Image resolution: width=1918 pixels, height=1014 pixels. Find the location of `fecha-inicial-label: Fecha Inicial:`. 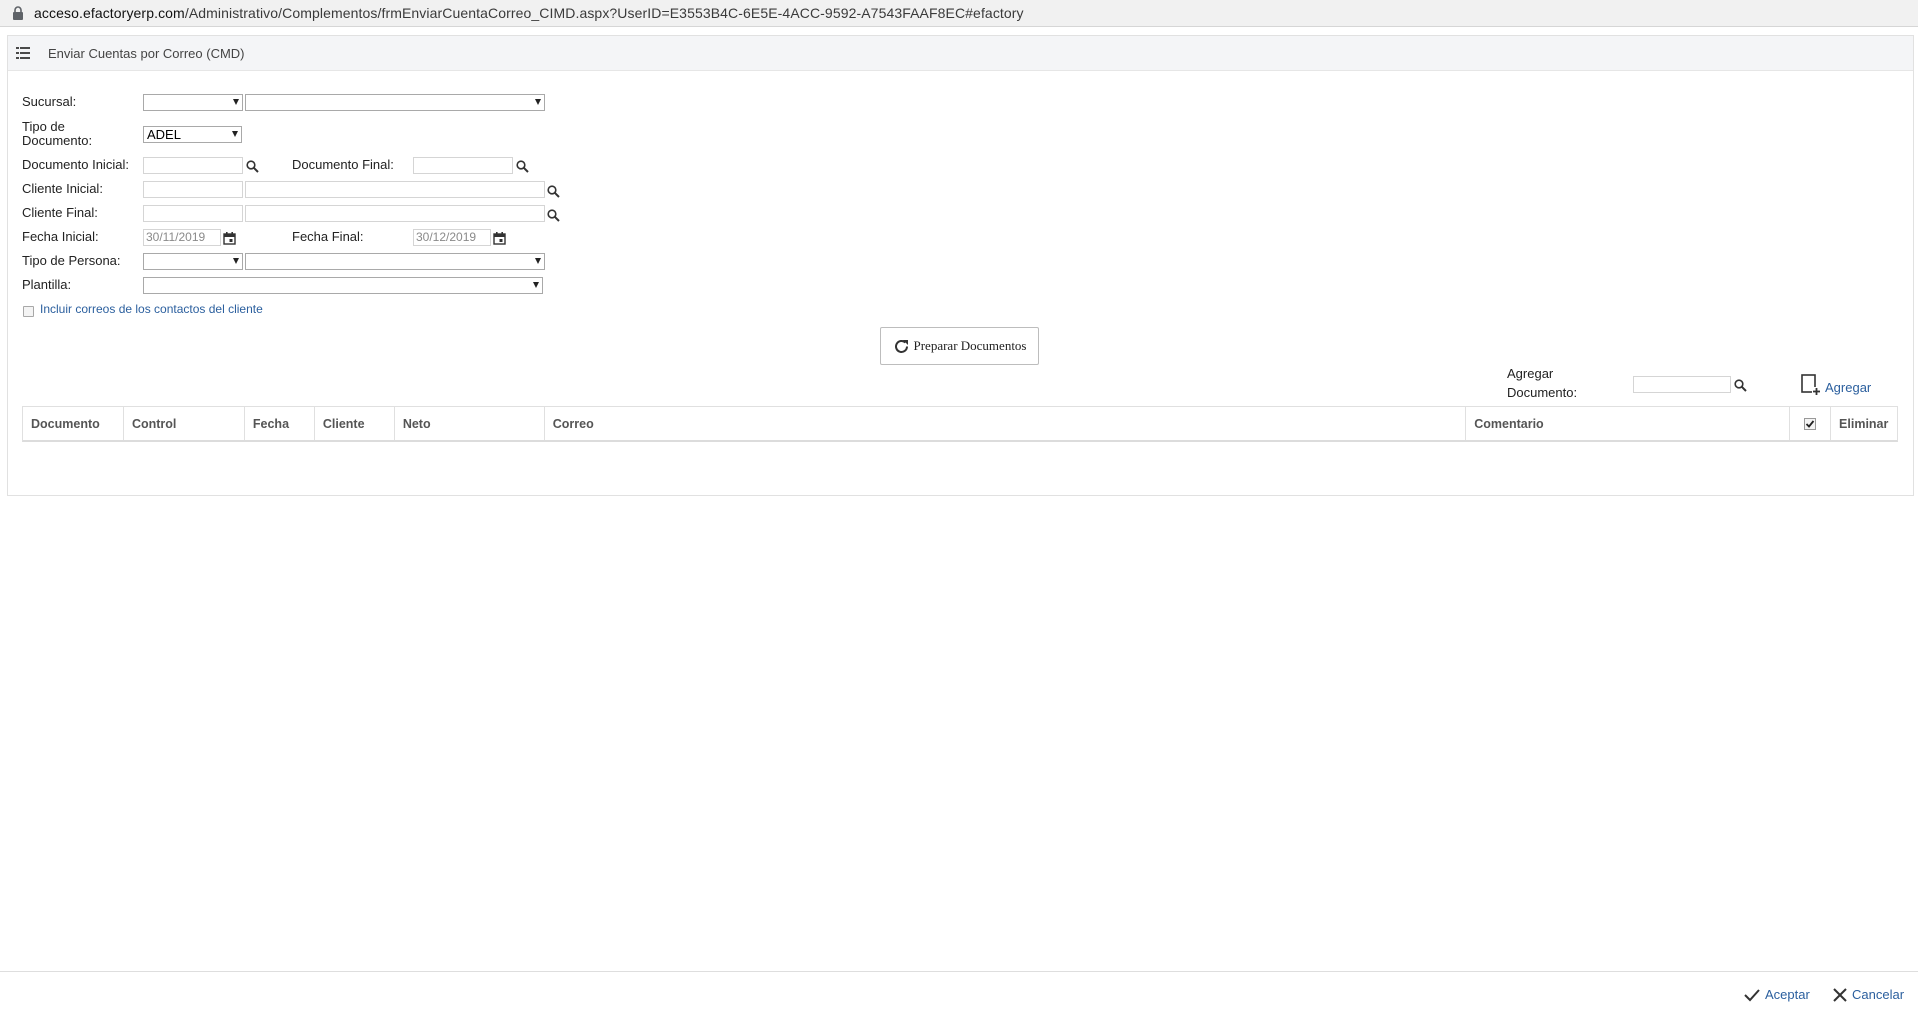

fecha-inicial-label: Fecha Inicial: is located at coordinates (60, 236).